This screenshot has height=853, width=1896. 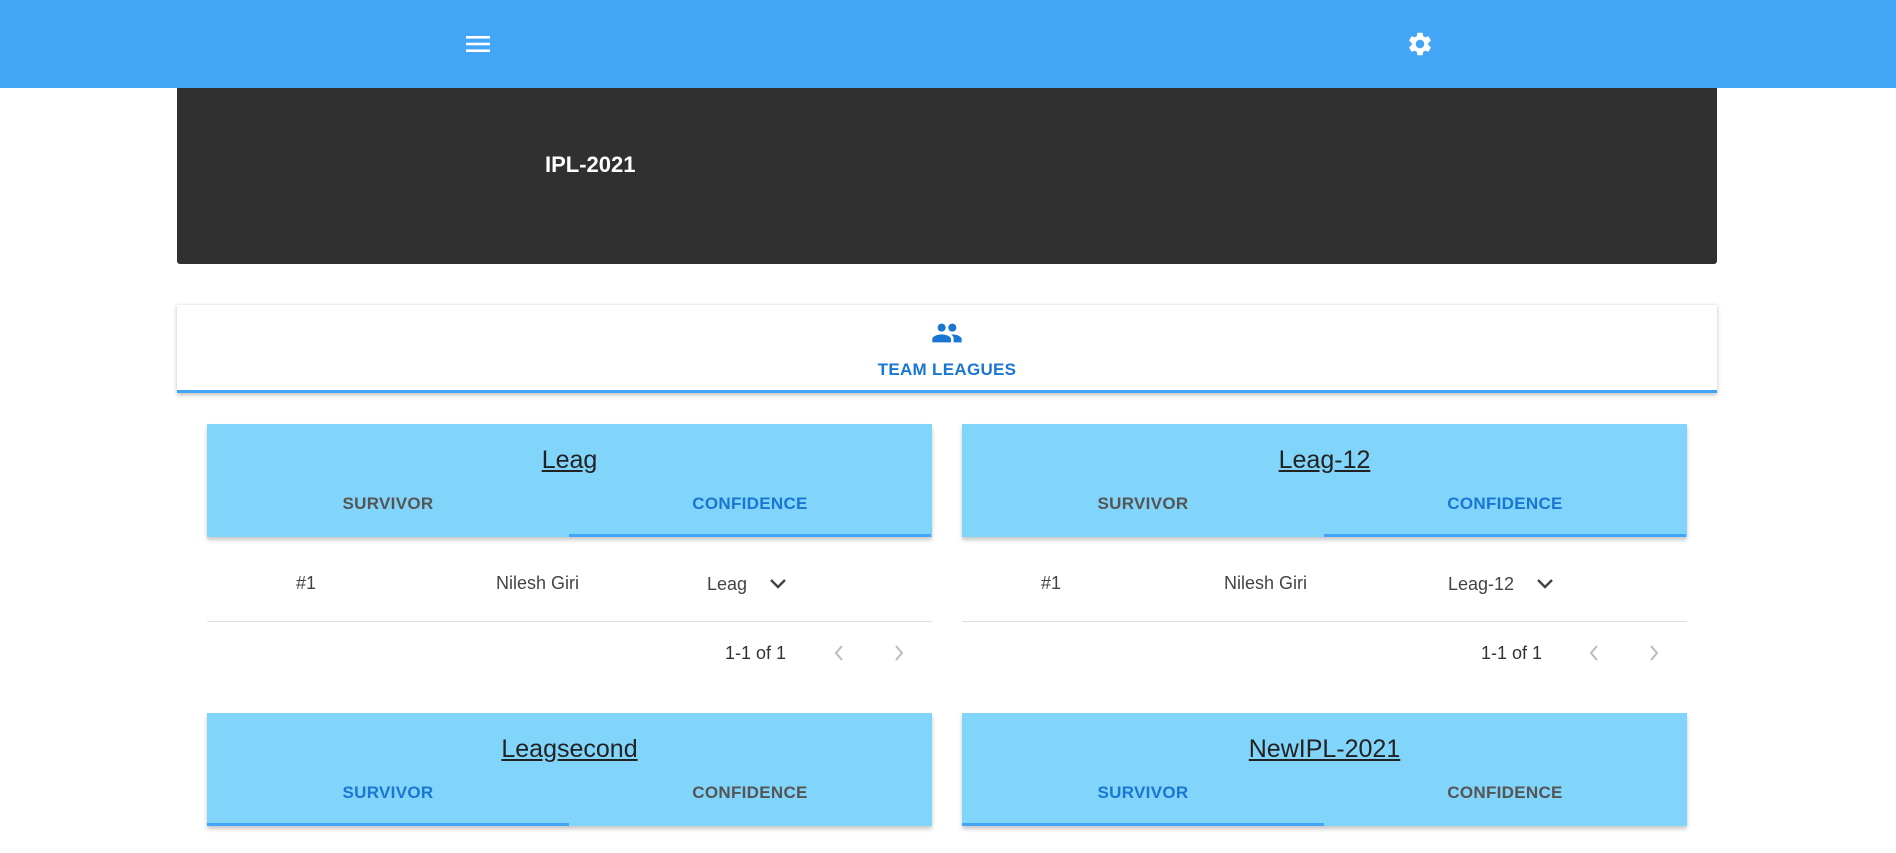 I want to click on league-name-link: Leag, so click(x=569, y=460).